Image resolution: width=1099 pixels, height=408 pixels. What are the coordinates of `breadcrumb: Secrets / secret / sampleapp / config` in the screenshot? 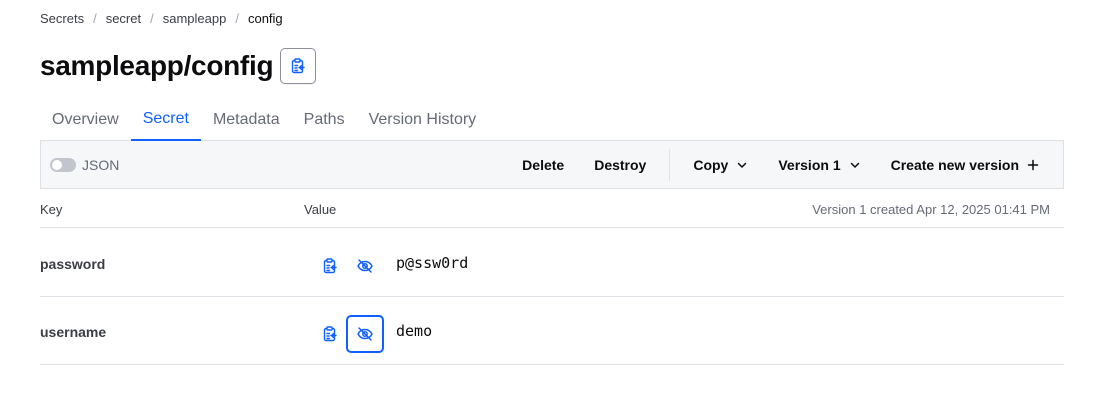 It's located at (161, 18).